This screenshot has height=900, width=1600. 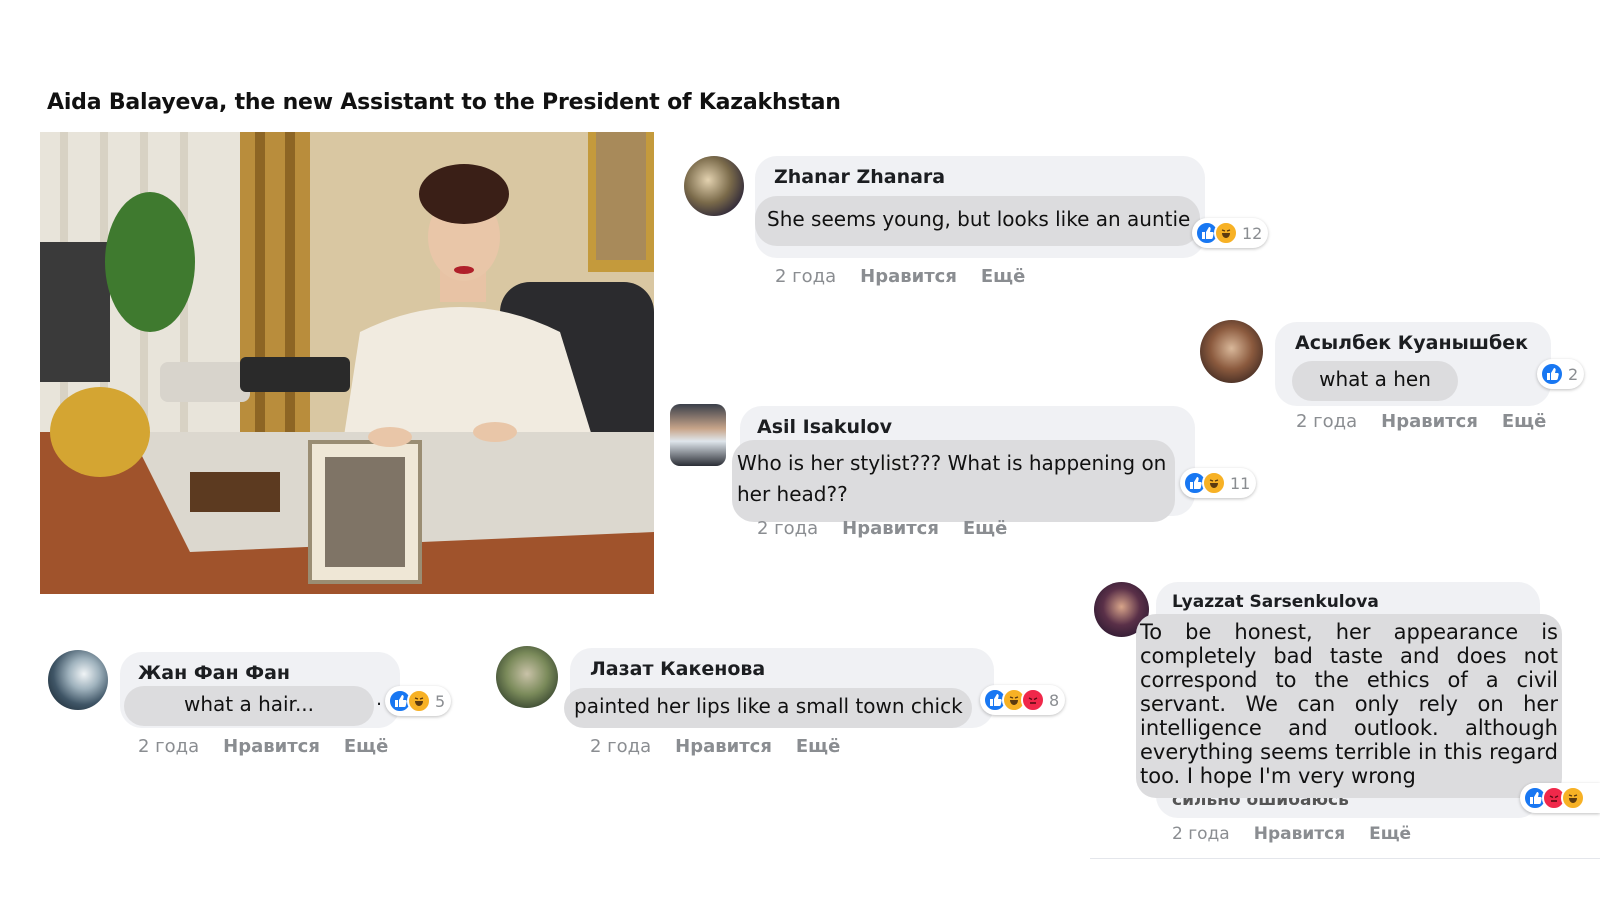 What do you see at coordinates (1375, 381) in the screenshot?
I see `comment-text: what a hen` at bounding box center [1375, 381].